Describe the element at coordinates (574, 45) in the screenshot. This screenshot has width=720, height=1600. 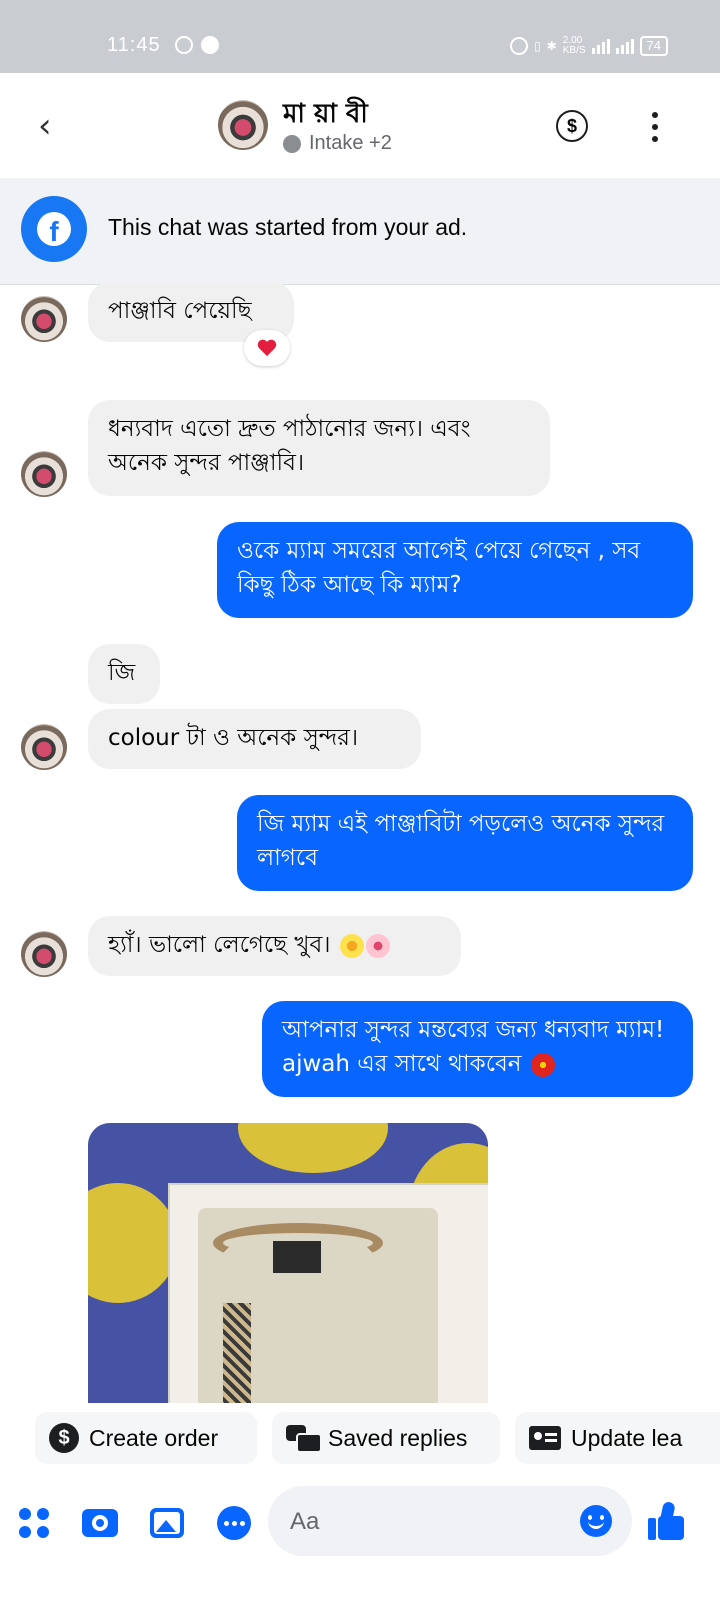
I see `network-speed: 2.00 KB/S` at that location.